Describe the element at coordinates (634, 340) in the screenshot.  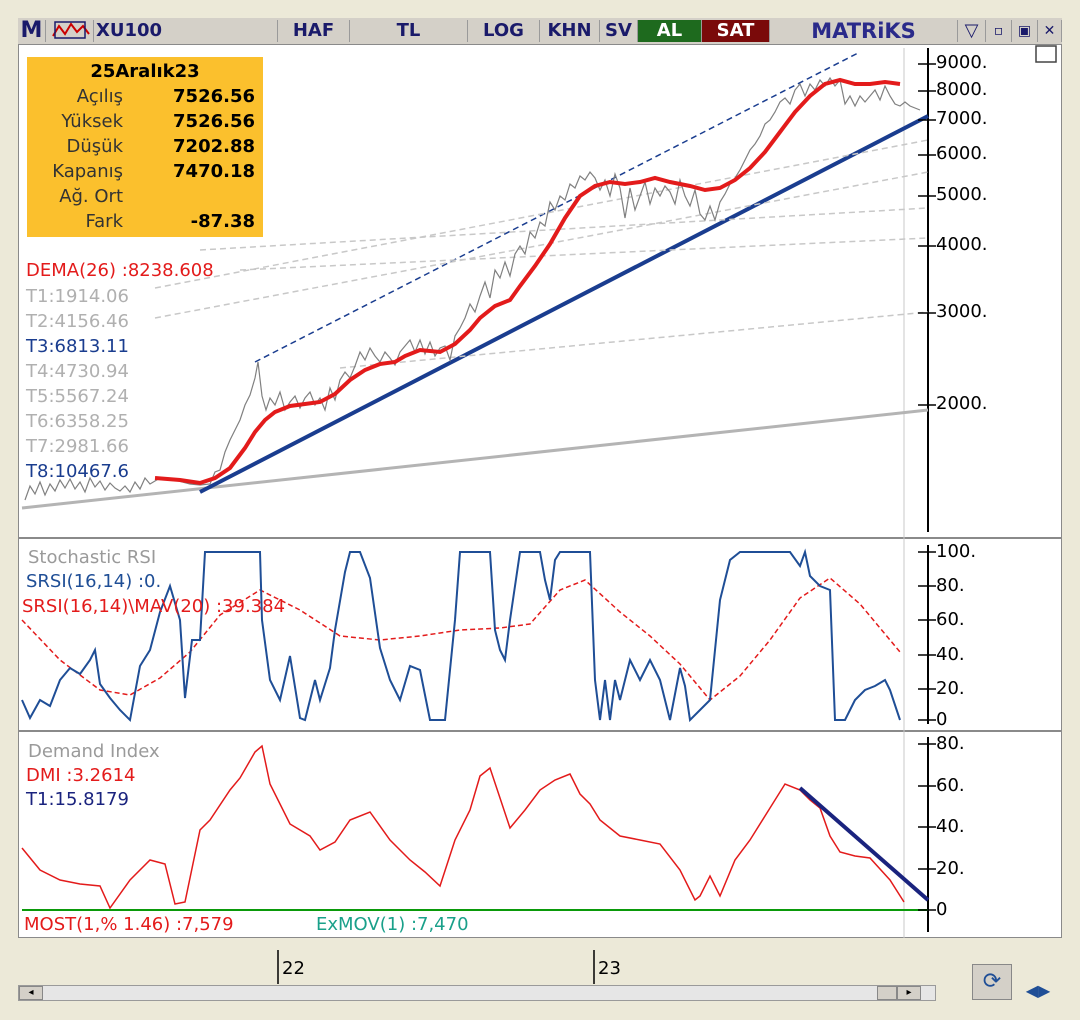
I see `trend-line-t7` at that location.